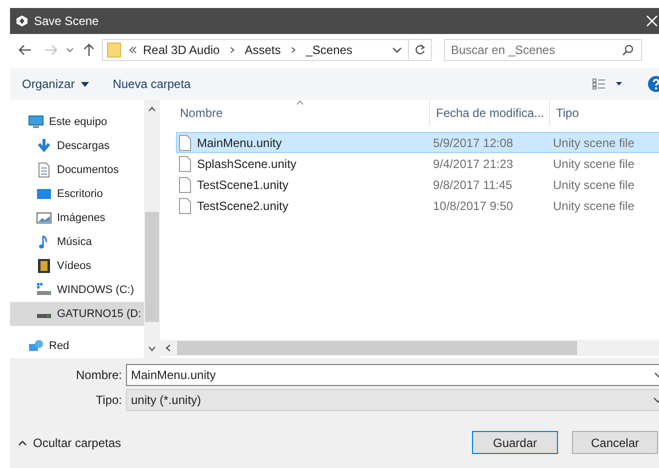 Image resolution: width=659 pixels, height=468 pixels. Describe the element at coordinates (615, 442) in the screenshot. I see `cancel-button: Cancelar` at that location.